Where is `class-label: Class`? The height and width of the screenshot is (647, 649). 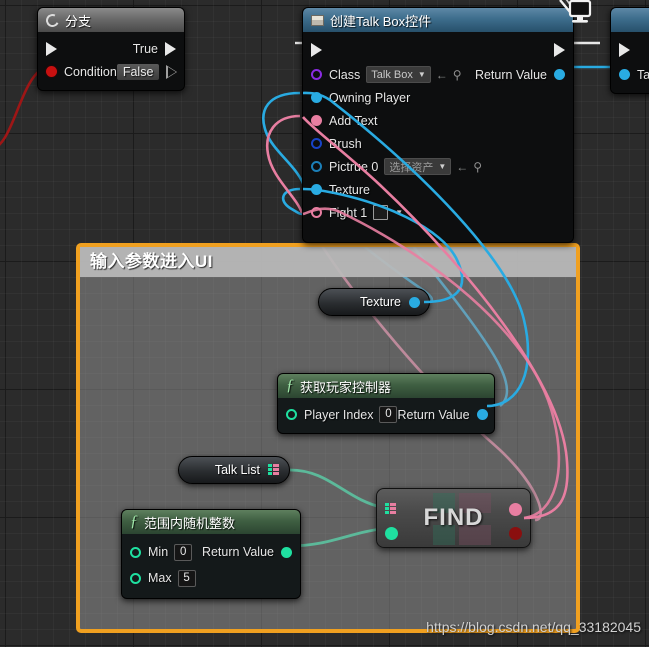 class-label: Class is located at coordinates (345, 74).